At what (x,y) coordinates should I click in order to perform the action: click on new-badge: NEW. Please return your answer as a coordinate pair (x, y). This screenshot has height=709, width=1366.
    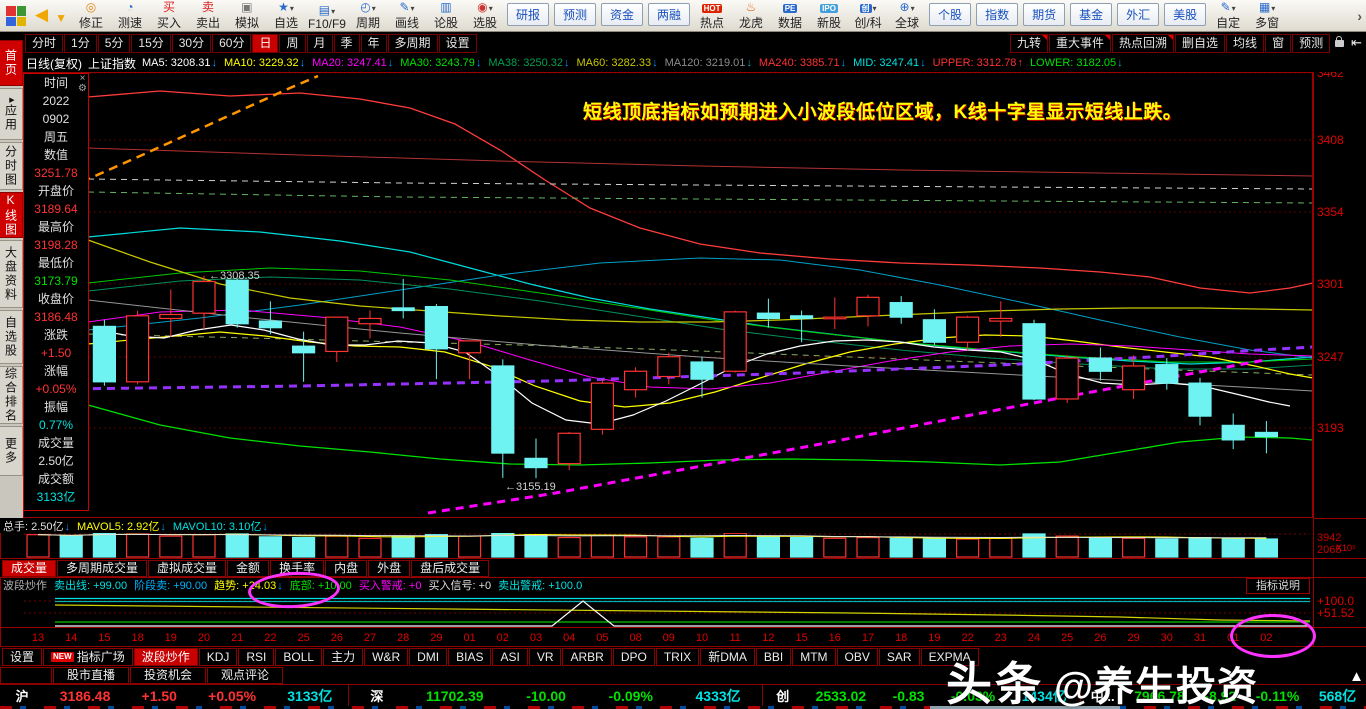
    Looking at the image, I should click on (62, 656).